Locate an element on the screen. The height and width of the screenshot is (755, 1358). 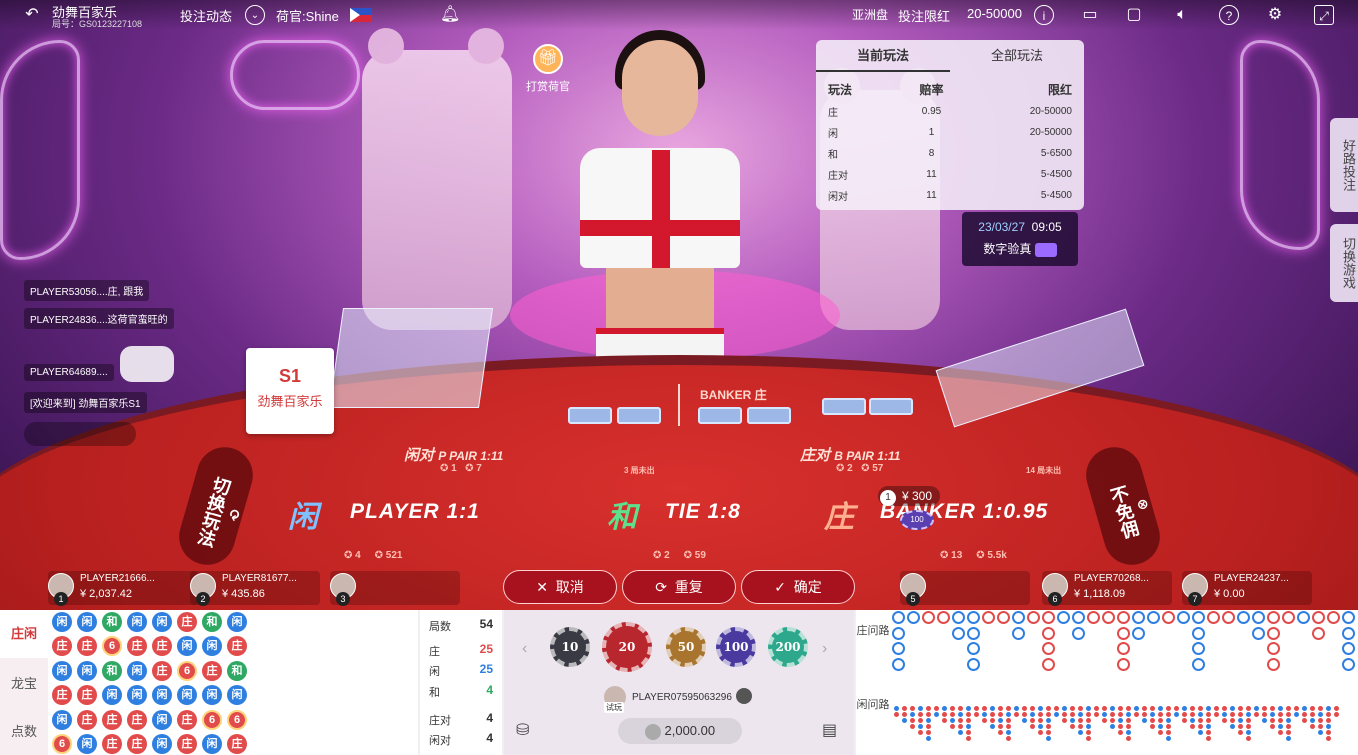
banker-pair-bet-area: 庄对 B PAIR 1:11 ✪ 2 ✪ 57 14 局未出 is located at coordinates (885, 460).